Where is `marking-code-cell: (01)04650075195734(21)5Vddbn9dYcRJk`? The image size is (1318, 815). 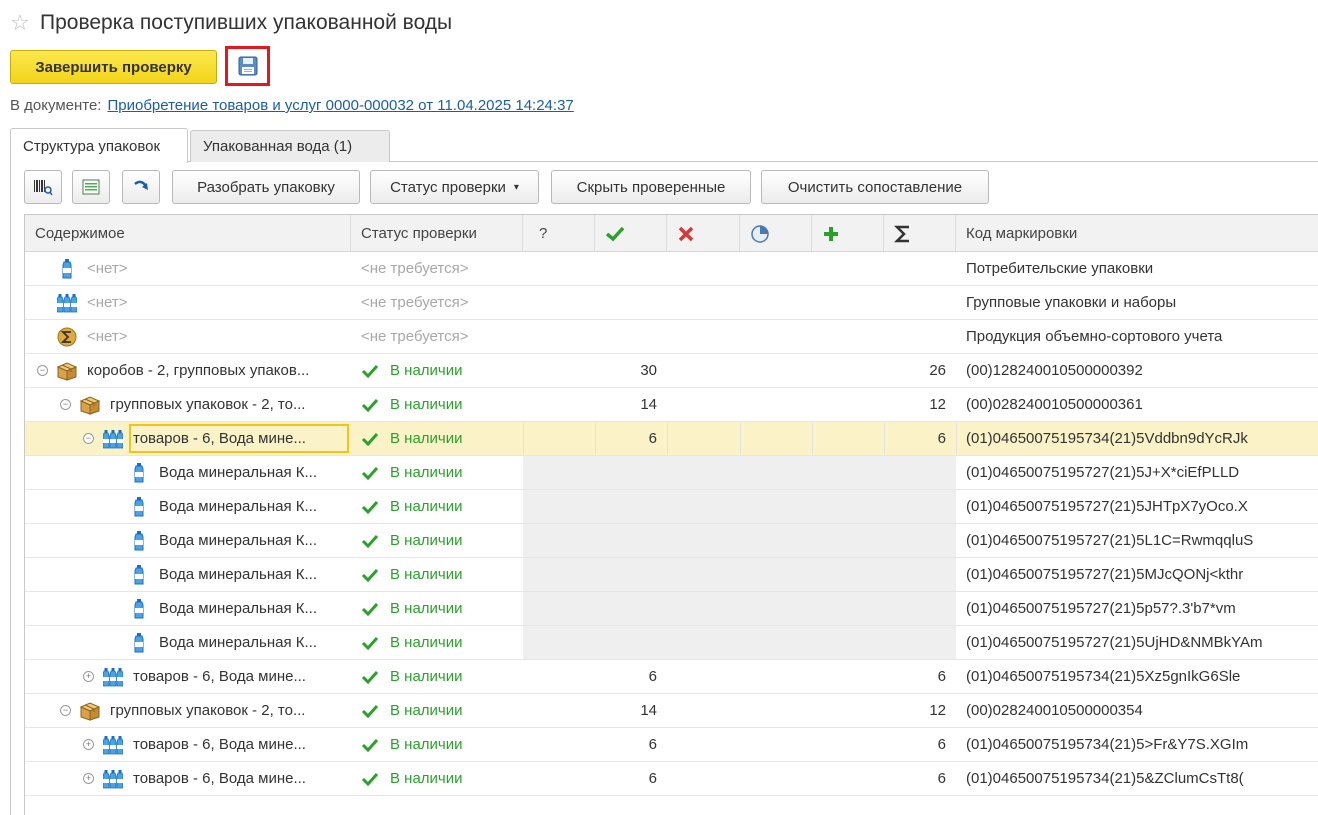
marking-code-cell: (01)04650075195734(21)5Vddbn9dYcRJk is located at coordinates (1142, 438).